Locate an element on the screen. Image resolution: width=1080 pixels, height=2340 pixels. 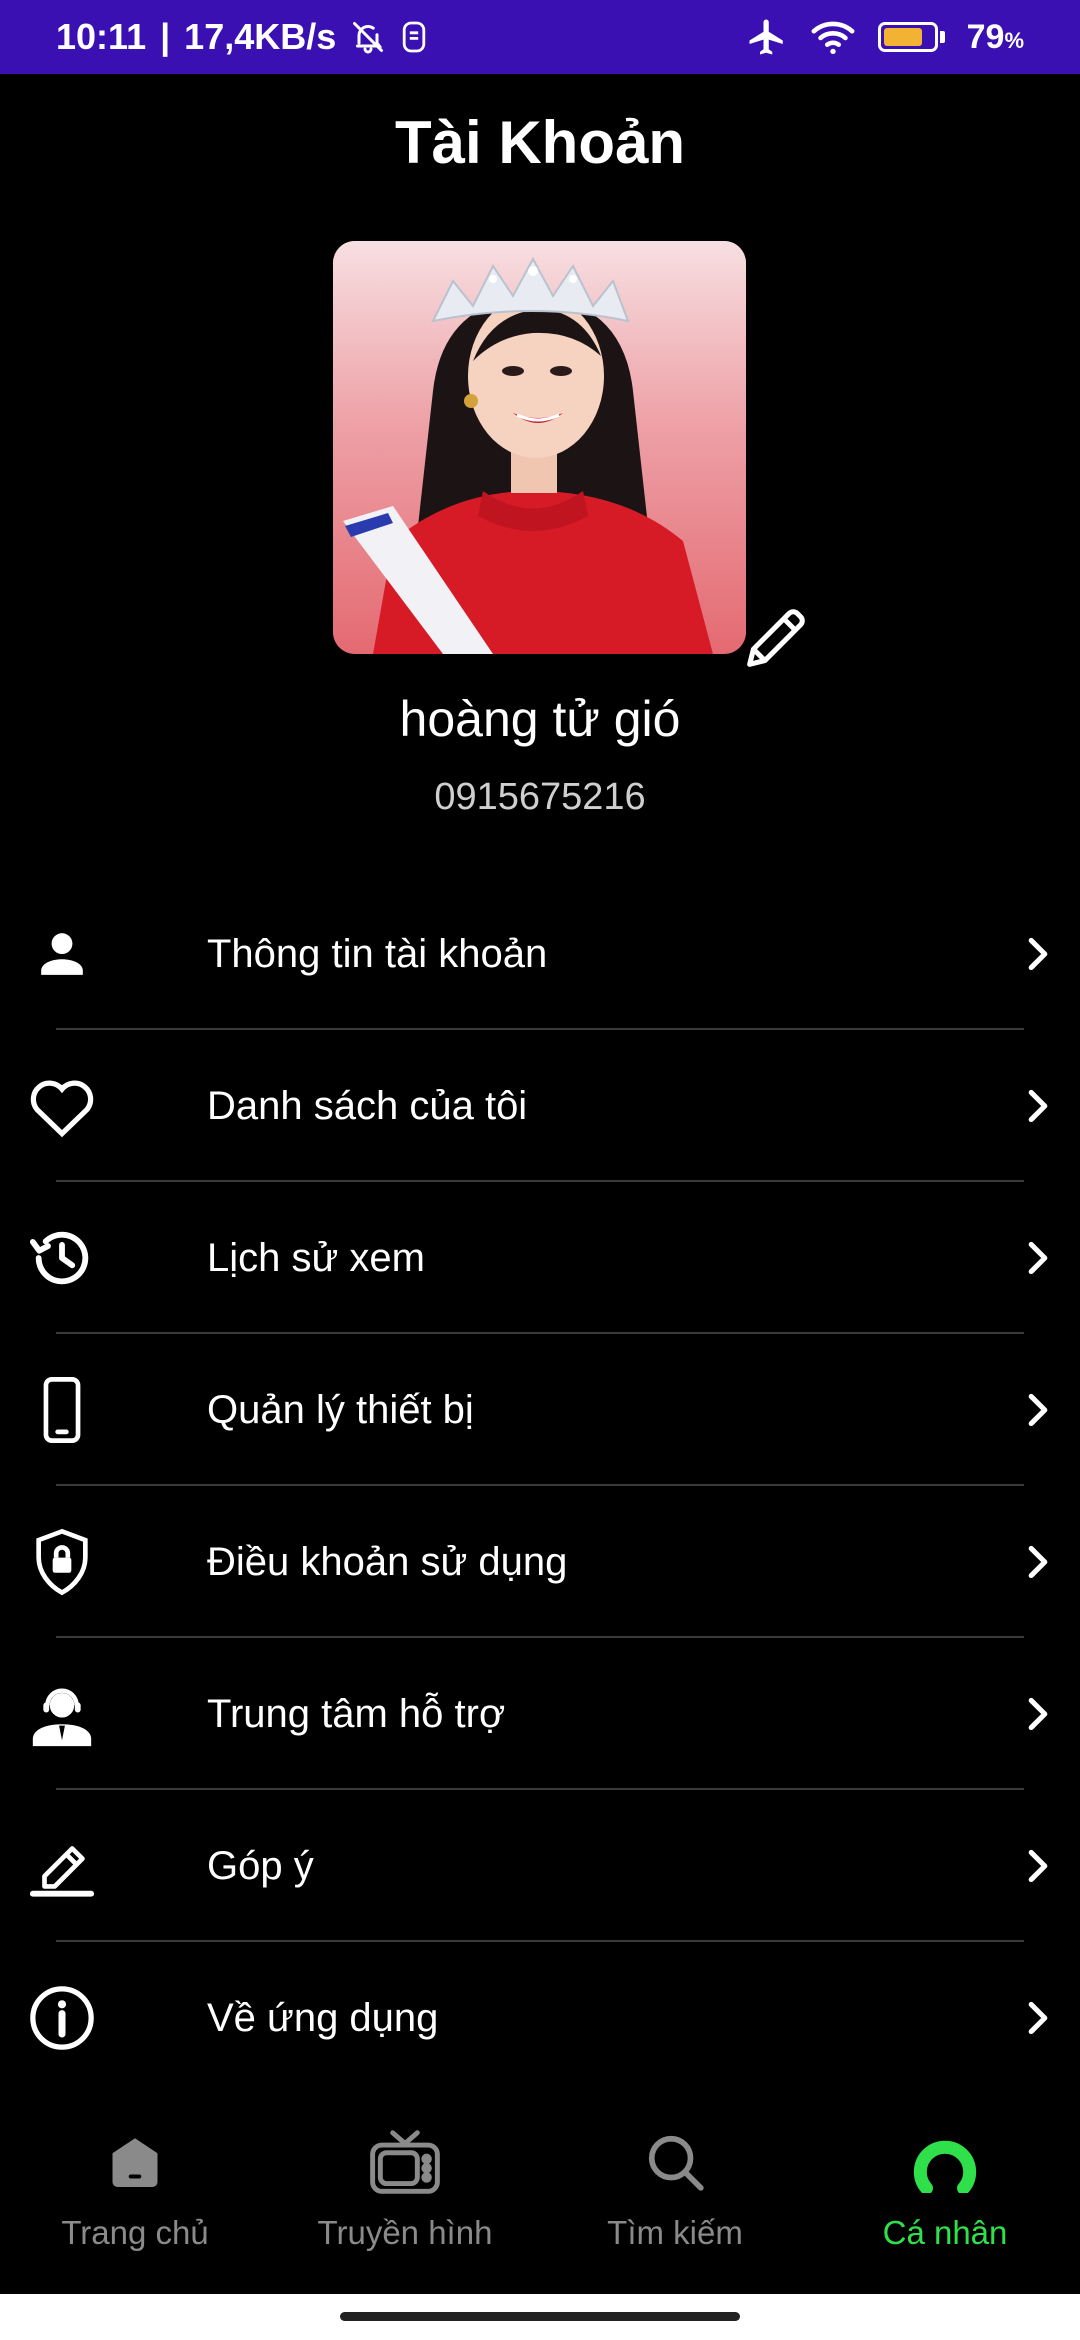
menu-item-support-center: Trung tâm hỗ trợ is located at coordinates (540, 1714).